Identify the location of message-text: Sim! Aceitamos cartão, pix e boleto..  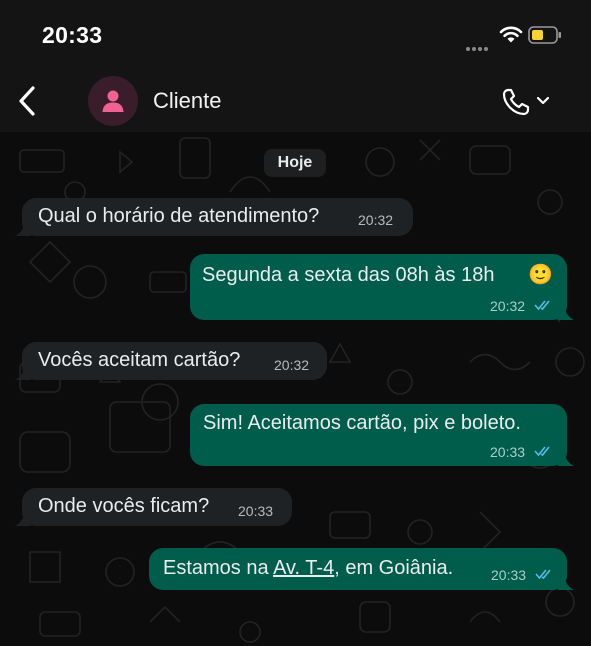
(362, 423).